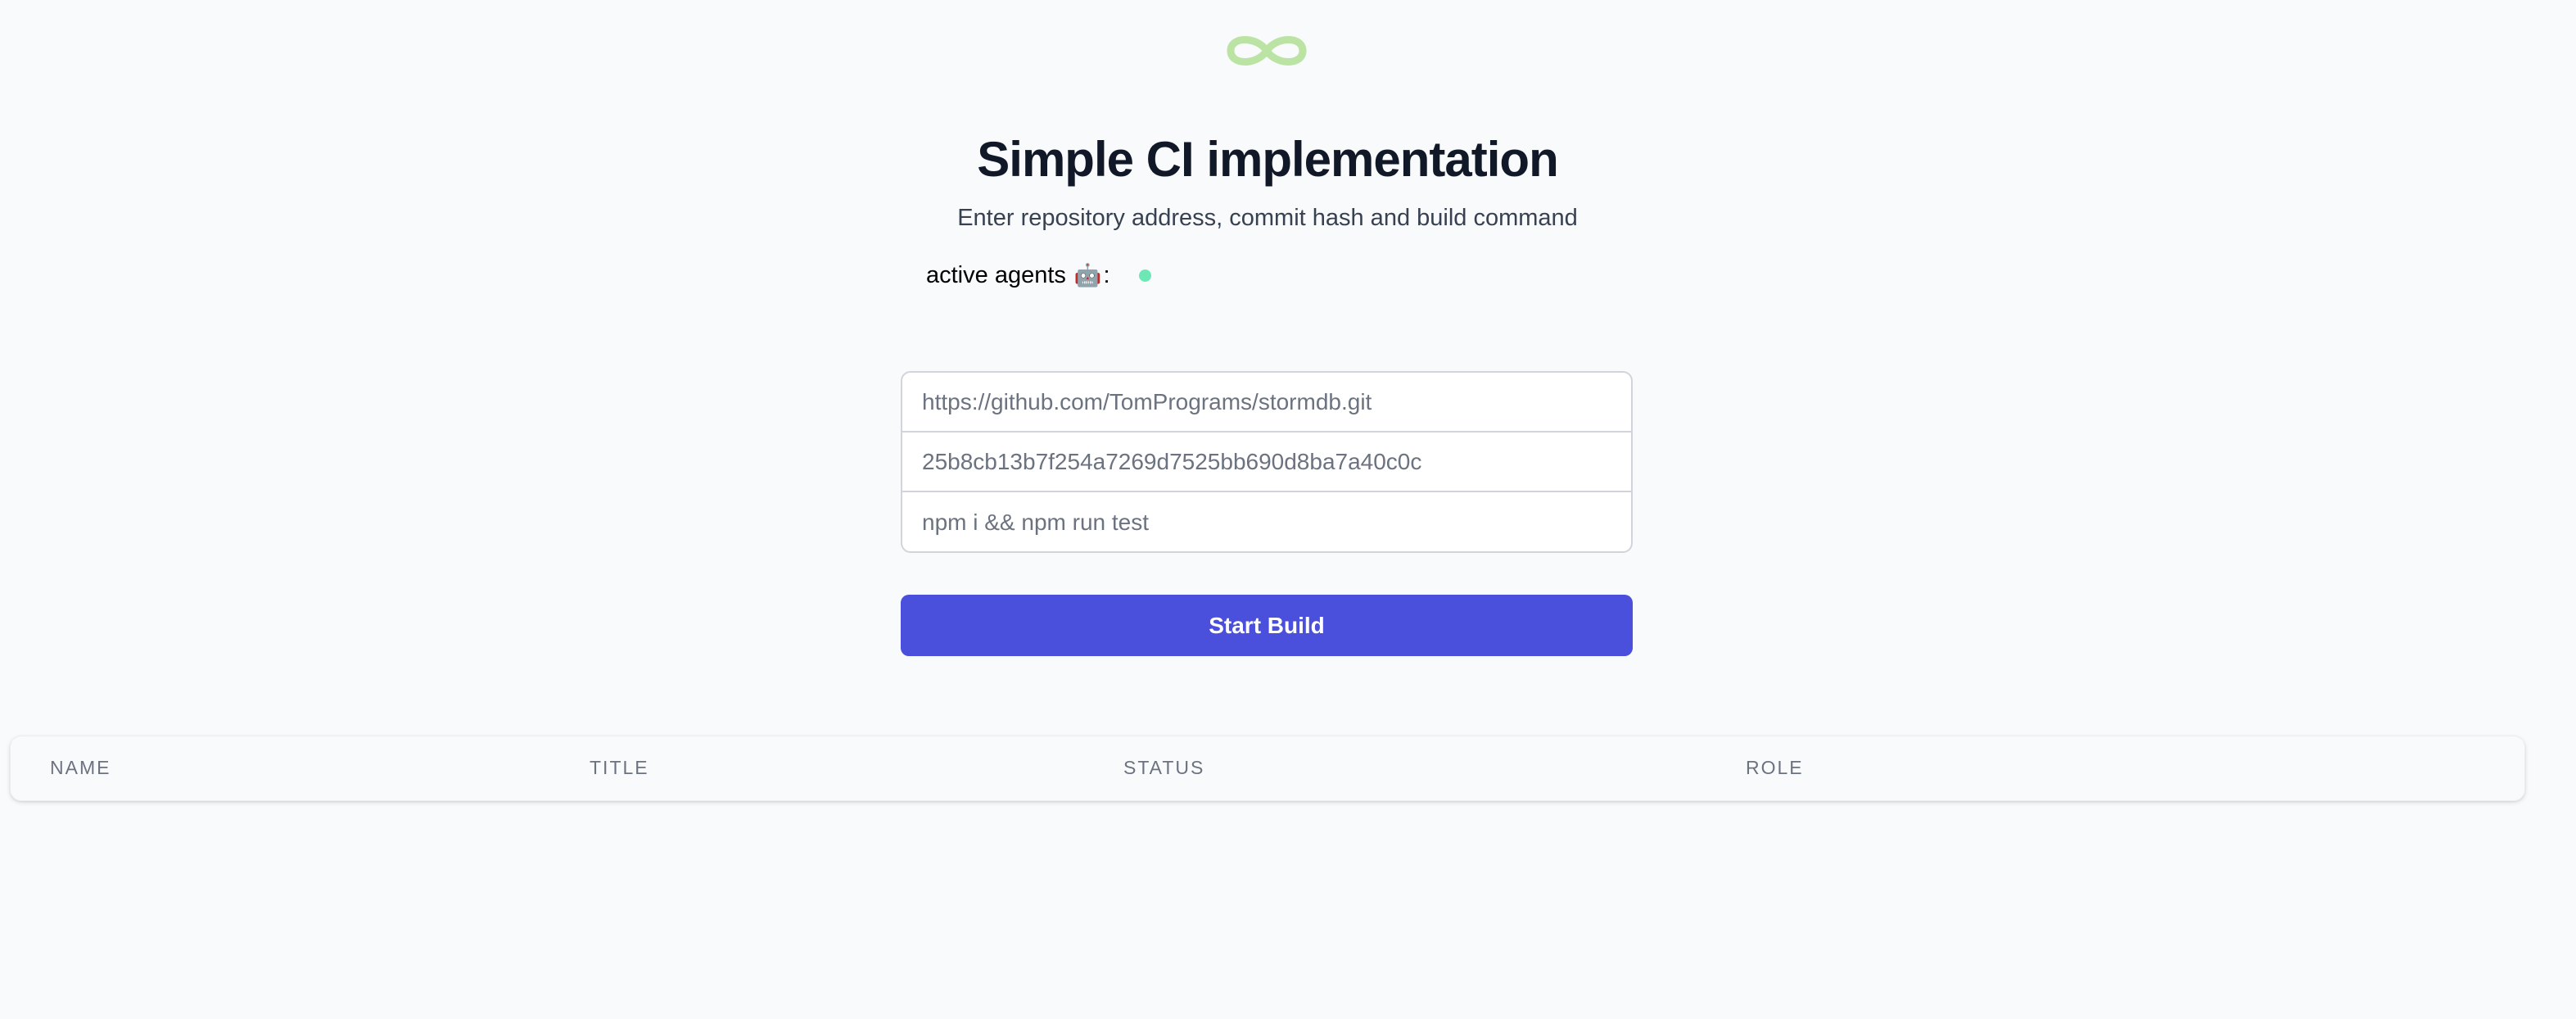  I want to click on robot-icon: 🤖, so click(1087, 275).